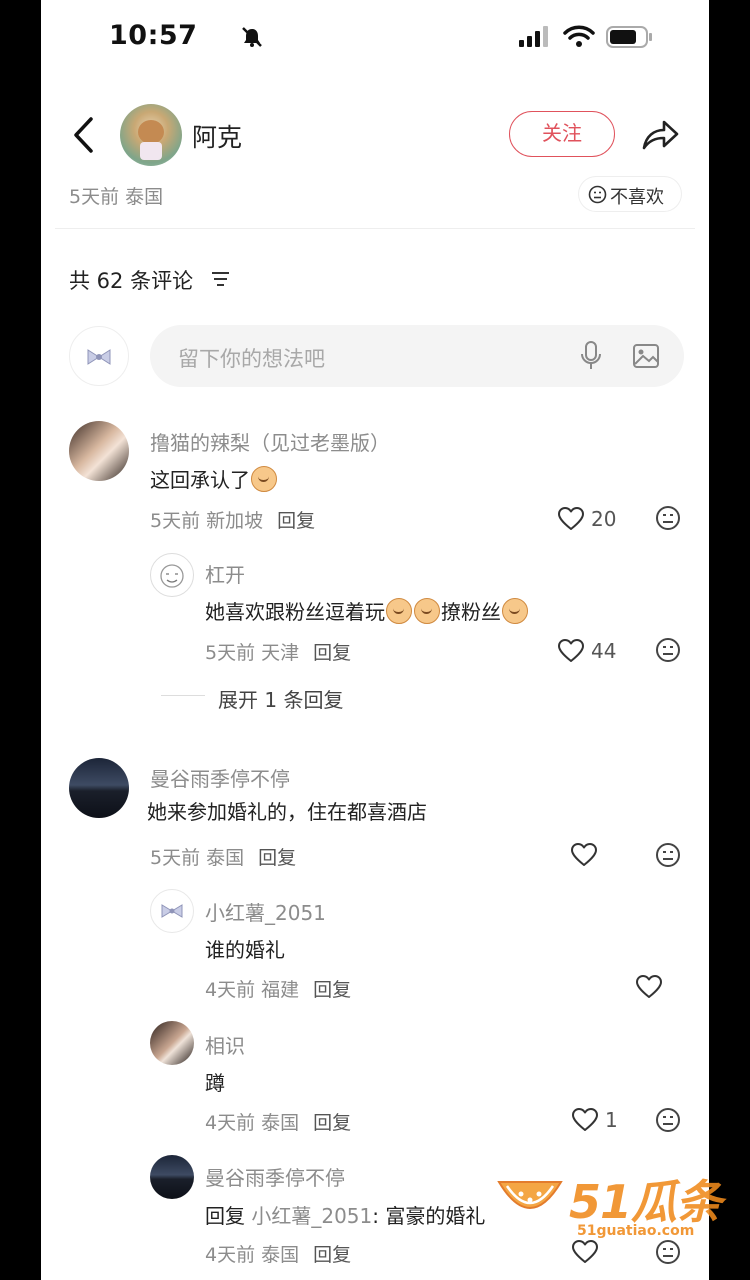 The image size is (750, 1280). Describe the element at coordinates (660, 134) in the screenshot. I see `share-icon` at that location.